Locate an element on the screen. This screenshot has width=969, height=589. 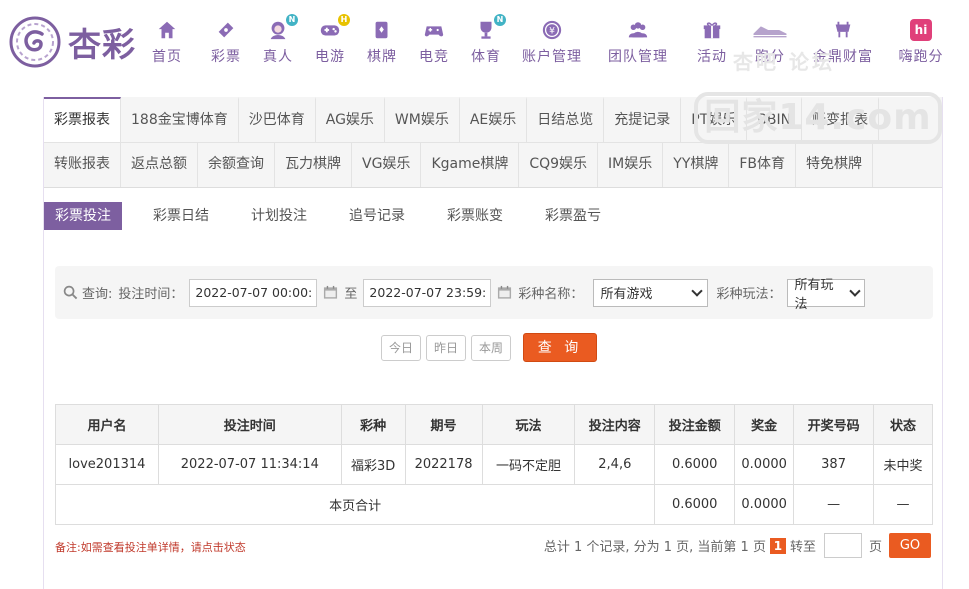
tab-pt: PT娱乐 is located at coordinates (714, 119).